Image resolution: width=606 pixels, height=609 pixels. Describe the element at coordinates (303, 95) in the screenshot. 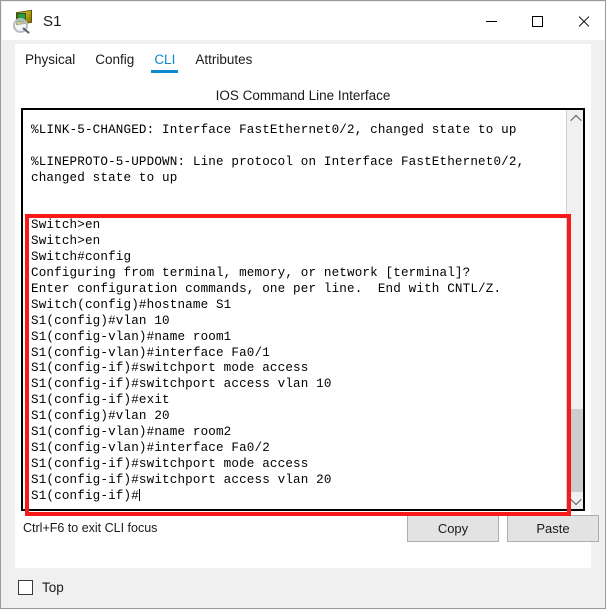

I see `panel-heading: IOS Command Line Interface` at that location.